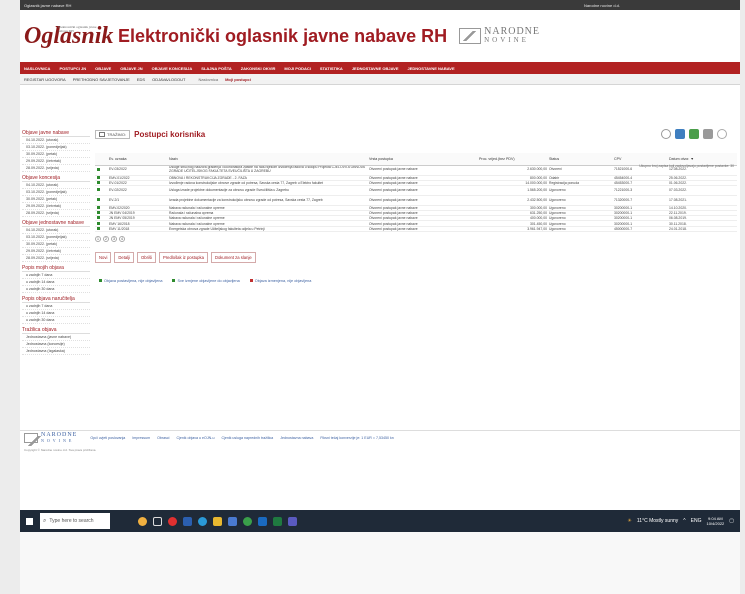 This screenshot has height=594, width=745. Describe the element at coordinates (731, 521) in the screenshot. I see `notification-icon: ▢` at that location.